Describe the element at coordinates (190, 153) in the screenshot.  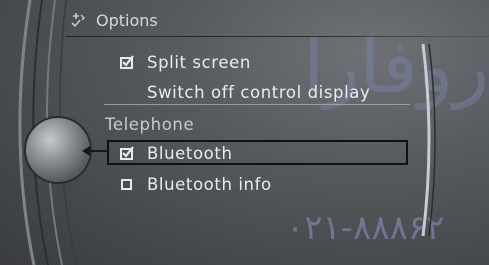
I see `menu-item-label: Bluetooth` at that location.